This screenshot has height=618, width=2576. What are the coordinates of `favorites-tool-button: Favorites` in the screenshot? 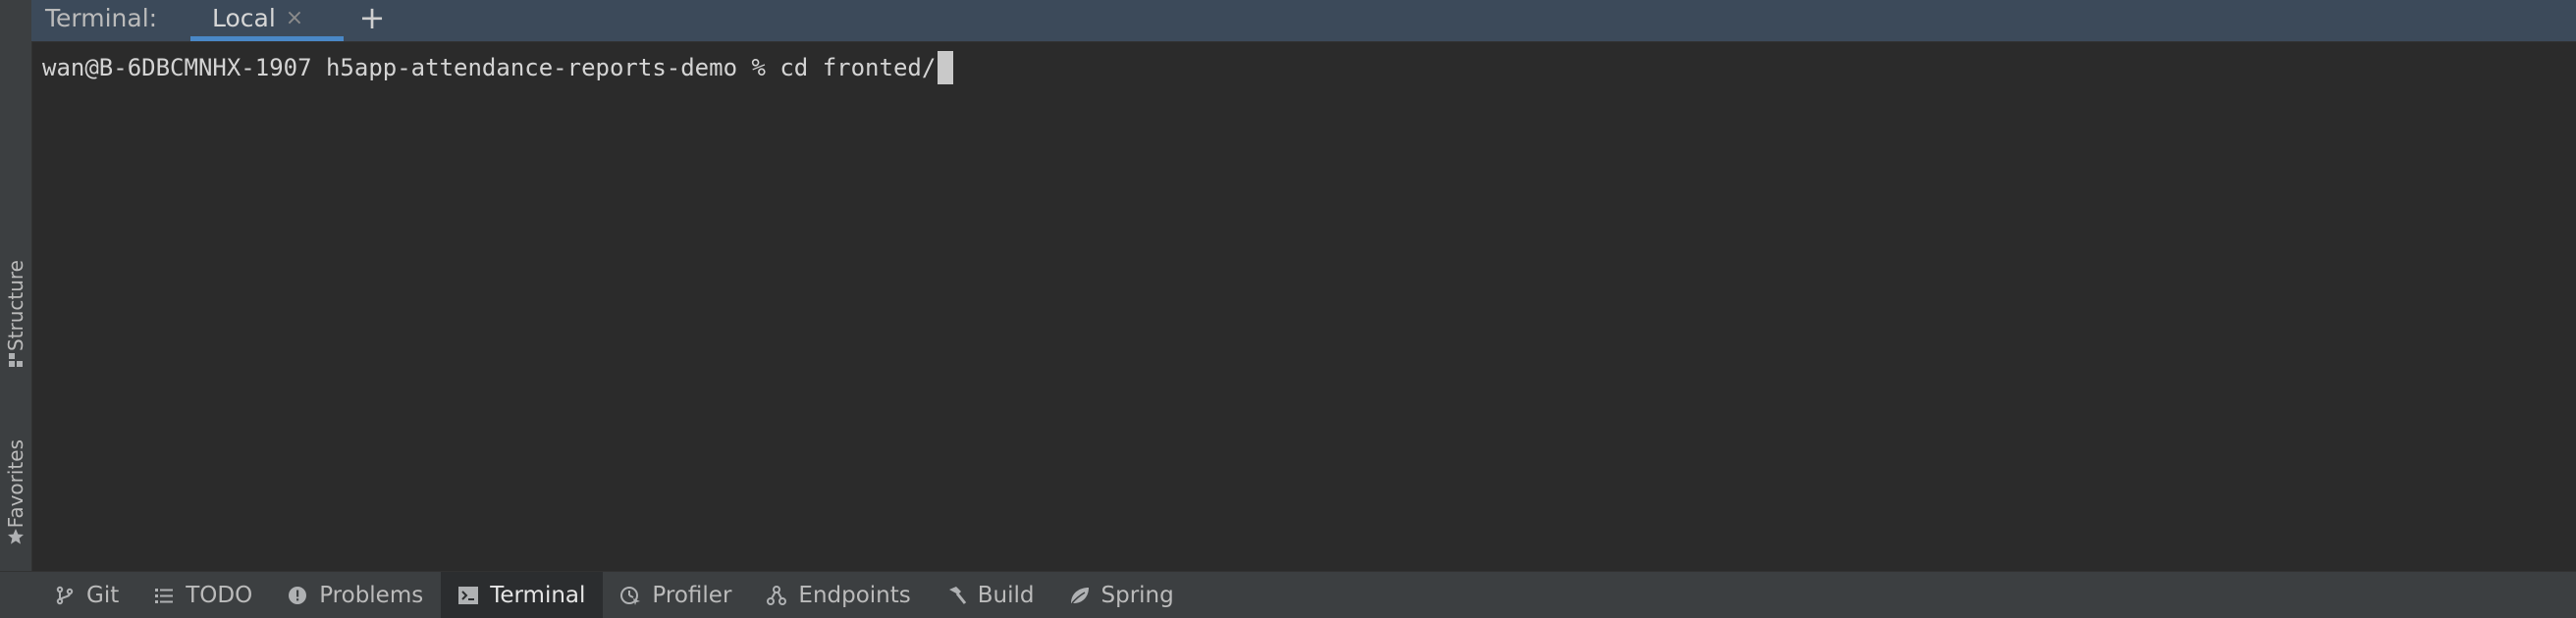 It's located at (15, 484).